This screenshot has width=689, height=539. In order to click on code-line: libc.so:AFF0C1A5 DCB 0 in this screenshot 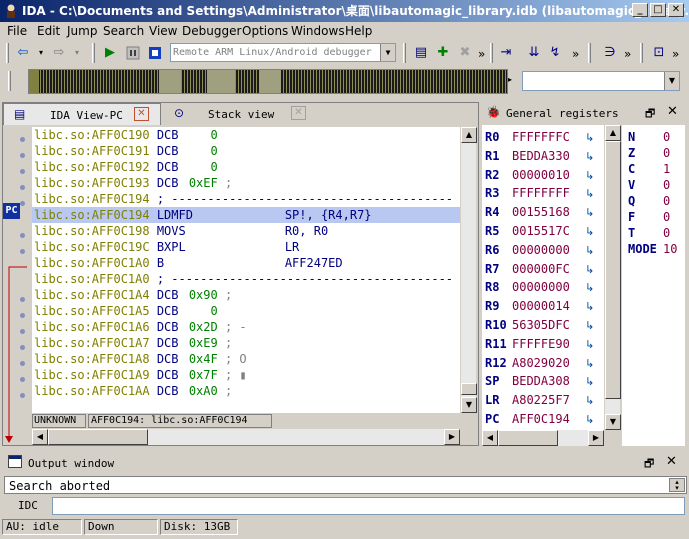, I will do `click(126, 311)`.